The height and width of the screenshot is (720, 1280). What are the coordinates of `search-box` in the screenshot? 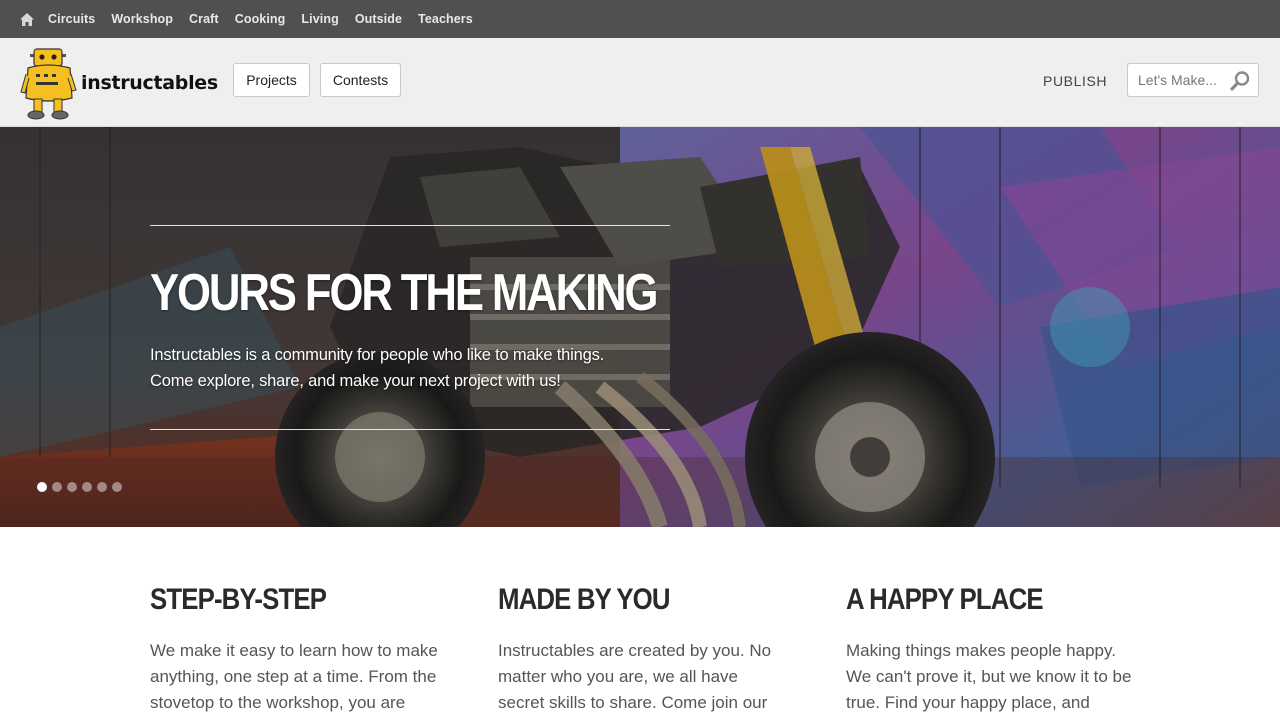 It's located at (1193, 80).